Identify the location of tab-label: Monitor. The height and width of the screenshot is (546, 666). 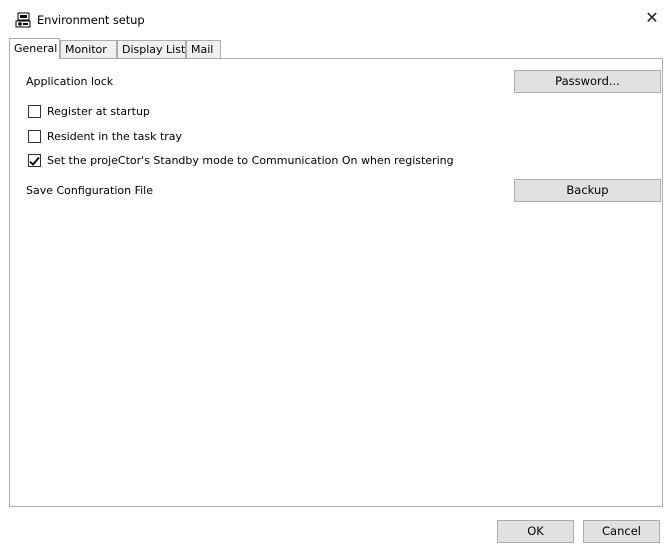
(86, 49).